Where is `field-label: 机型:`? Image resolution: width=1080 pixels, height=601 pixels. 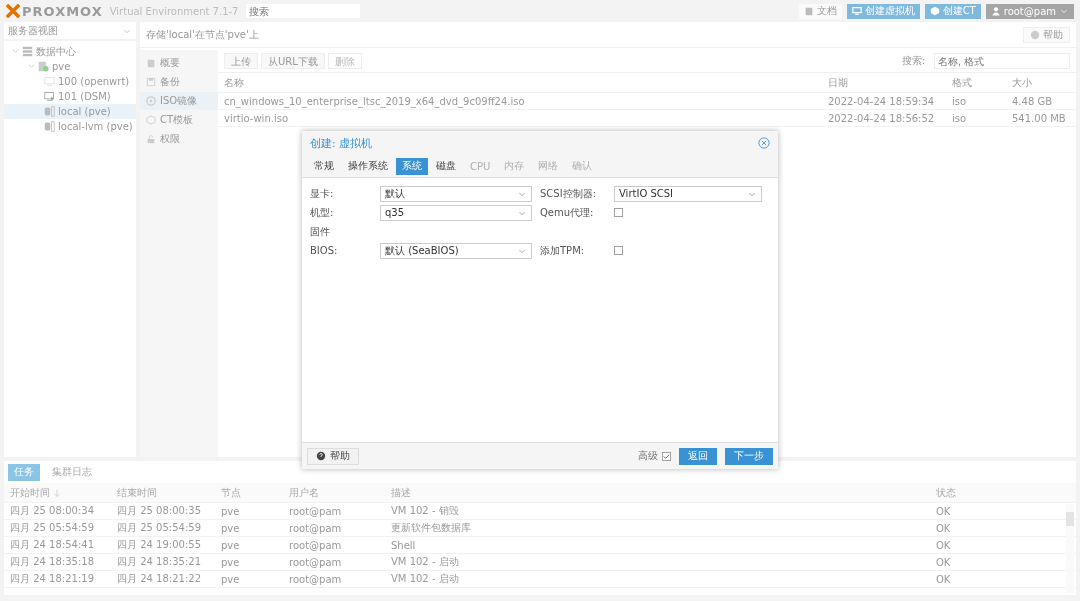 field-label: 机型: is located at coordinates (322, 212).